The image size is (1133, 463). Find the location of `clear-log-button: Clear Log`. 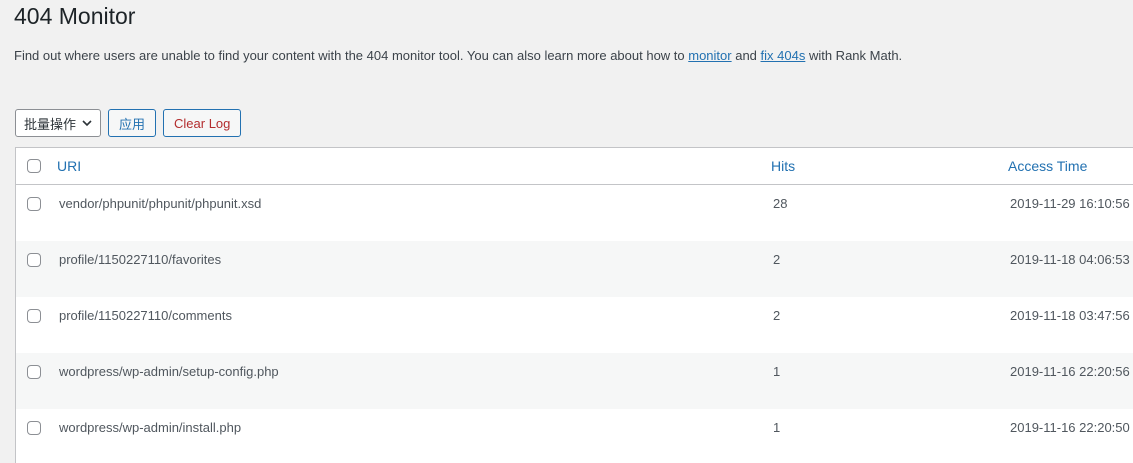

clear-log-button: Clear Log is located at coordinates (202, 123).